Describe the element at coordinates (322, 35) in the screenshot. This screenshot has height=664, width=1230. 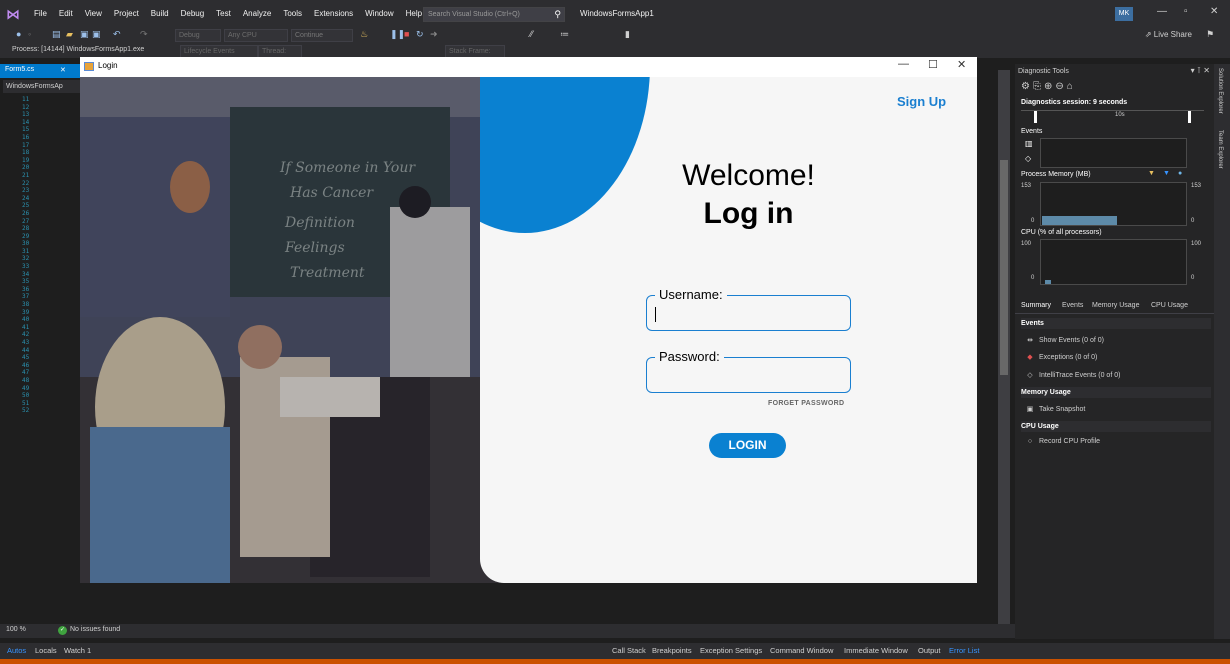
I see `continue-button: Continue` at that location.